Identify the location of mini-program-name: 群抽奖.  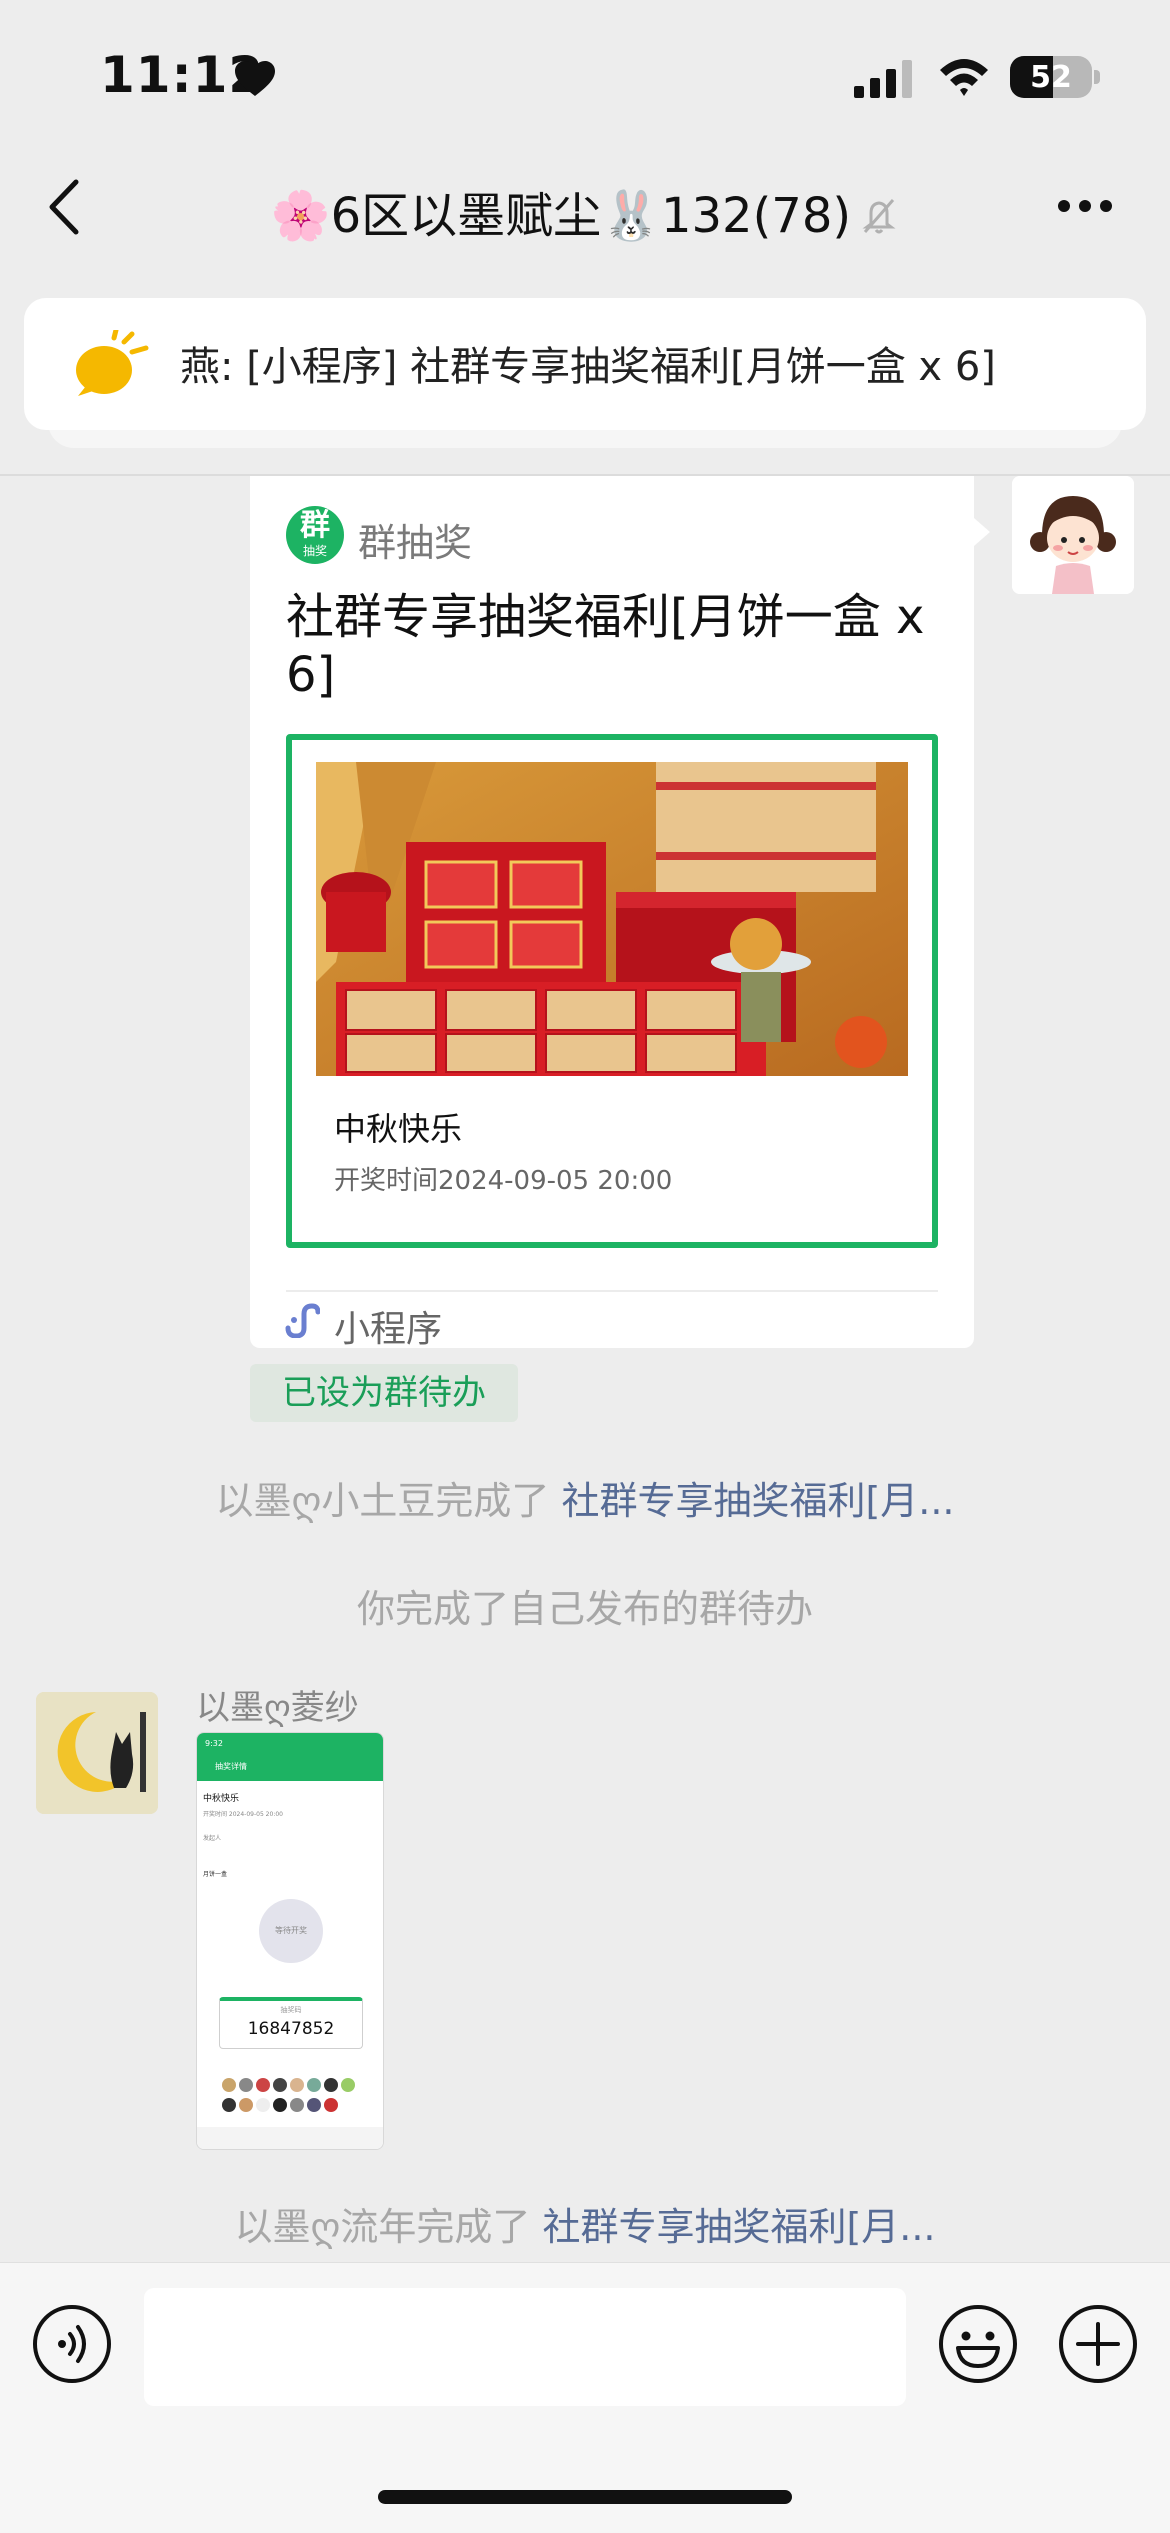
(415, 543).